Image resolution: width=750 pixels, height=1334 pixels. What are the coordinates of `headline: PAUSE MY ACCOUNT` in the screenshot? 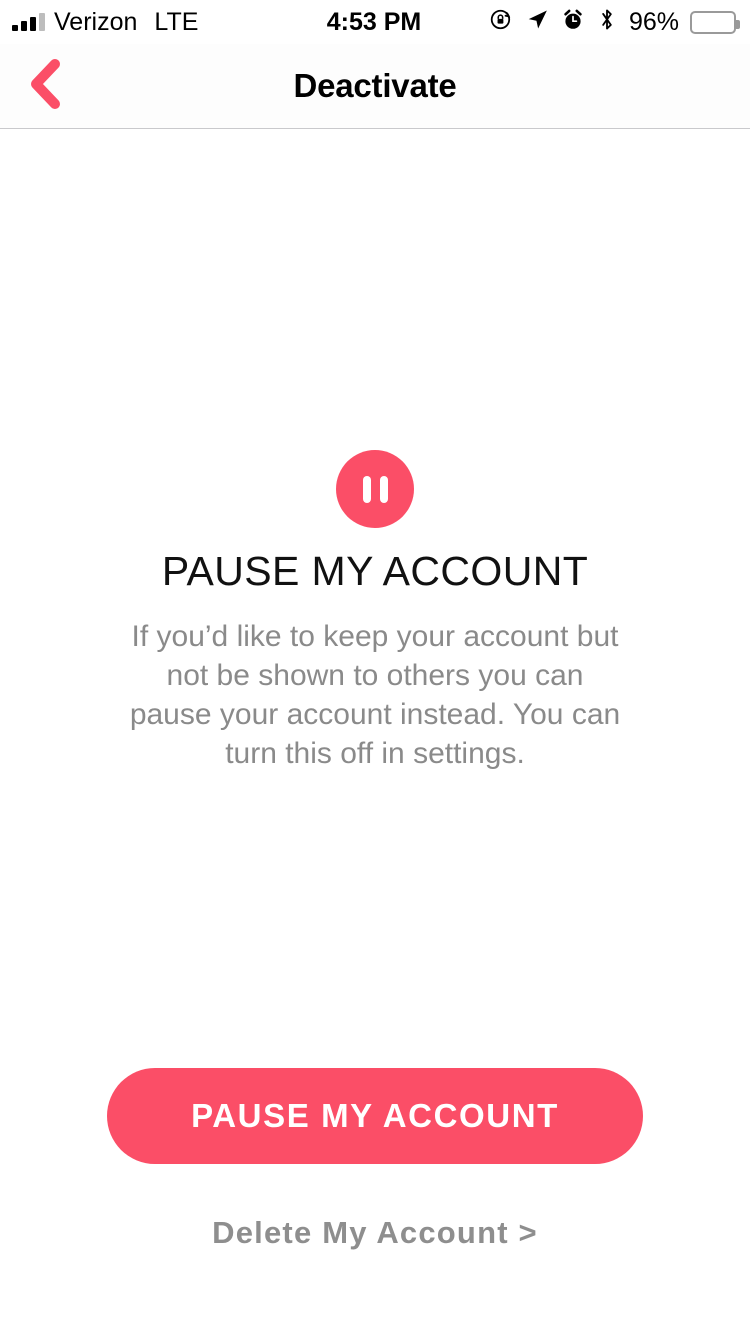 It's located at (375, 571).